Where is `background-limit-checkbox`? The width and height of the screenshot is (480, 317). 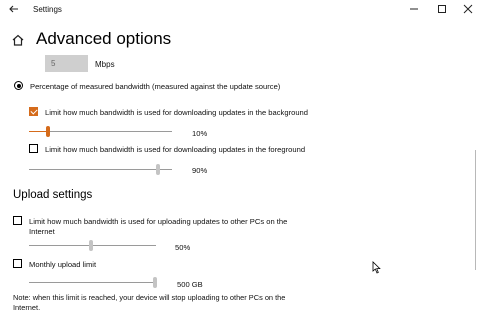 background-limit-checkbox is located at coordinates (33, 111).